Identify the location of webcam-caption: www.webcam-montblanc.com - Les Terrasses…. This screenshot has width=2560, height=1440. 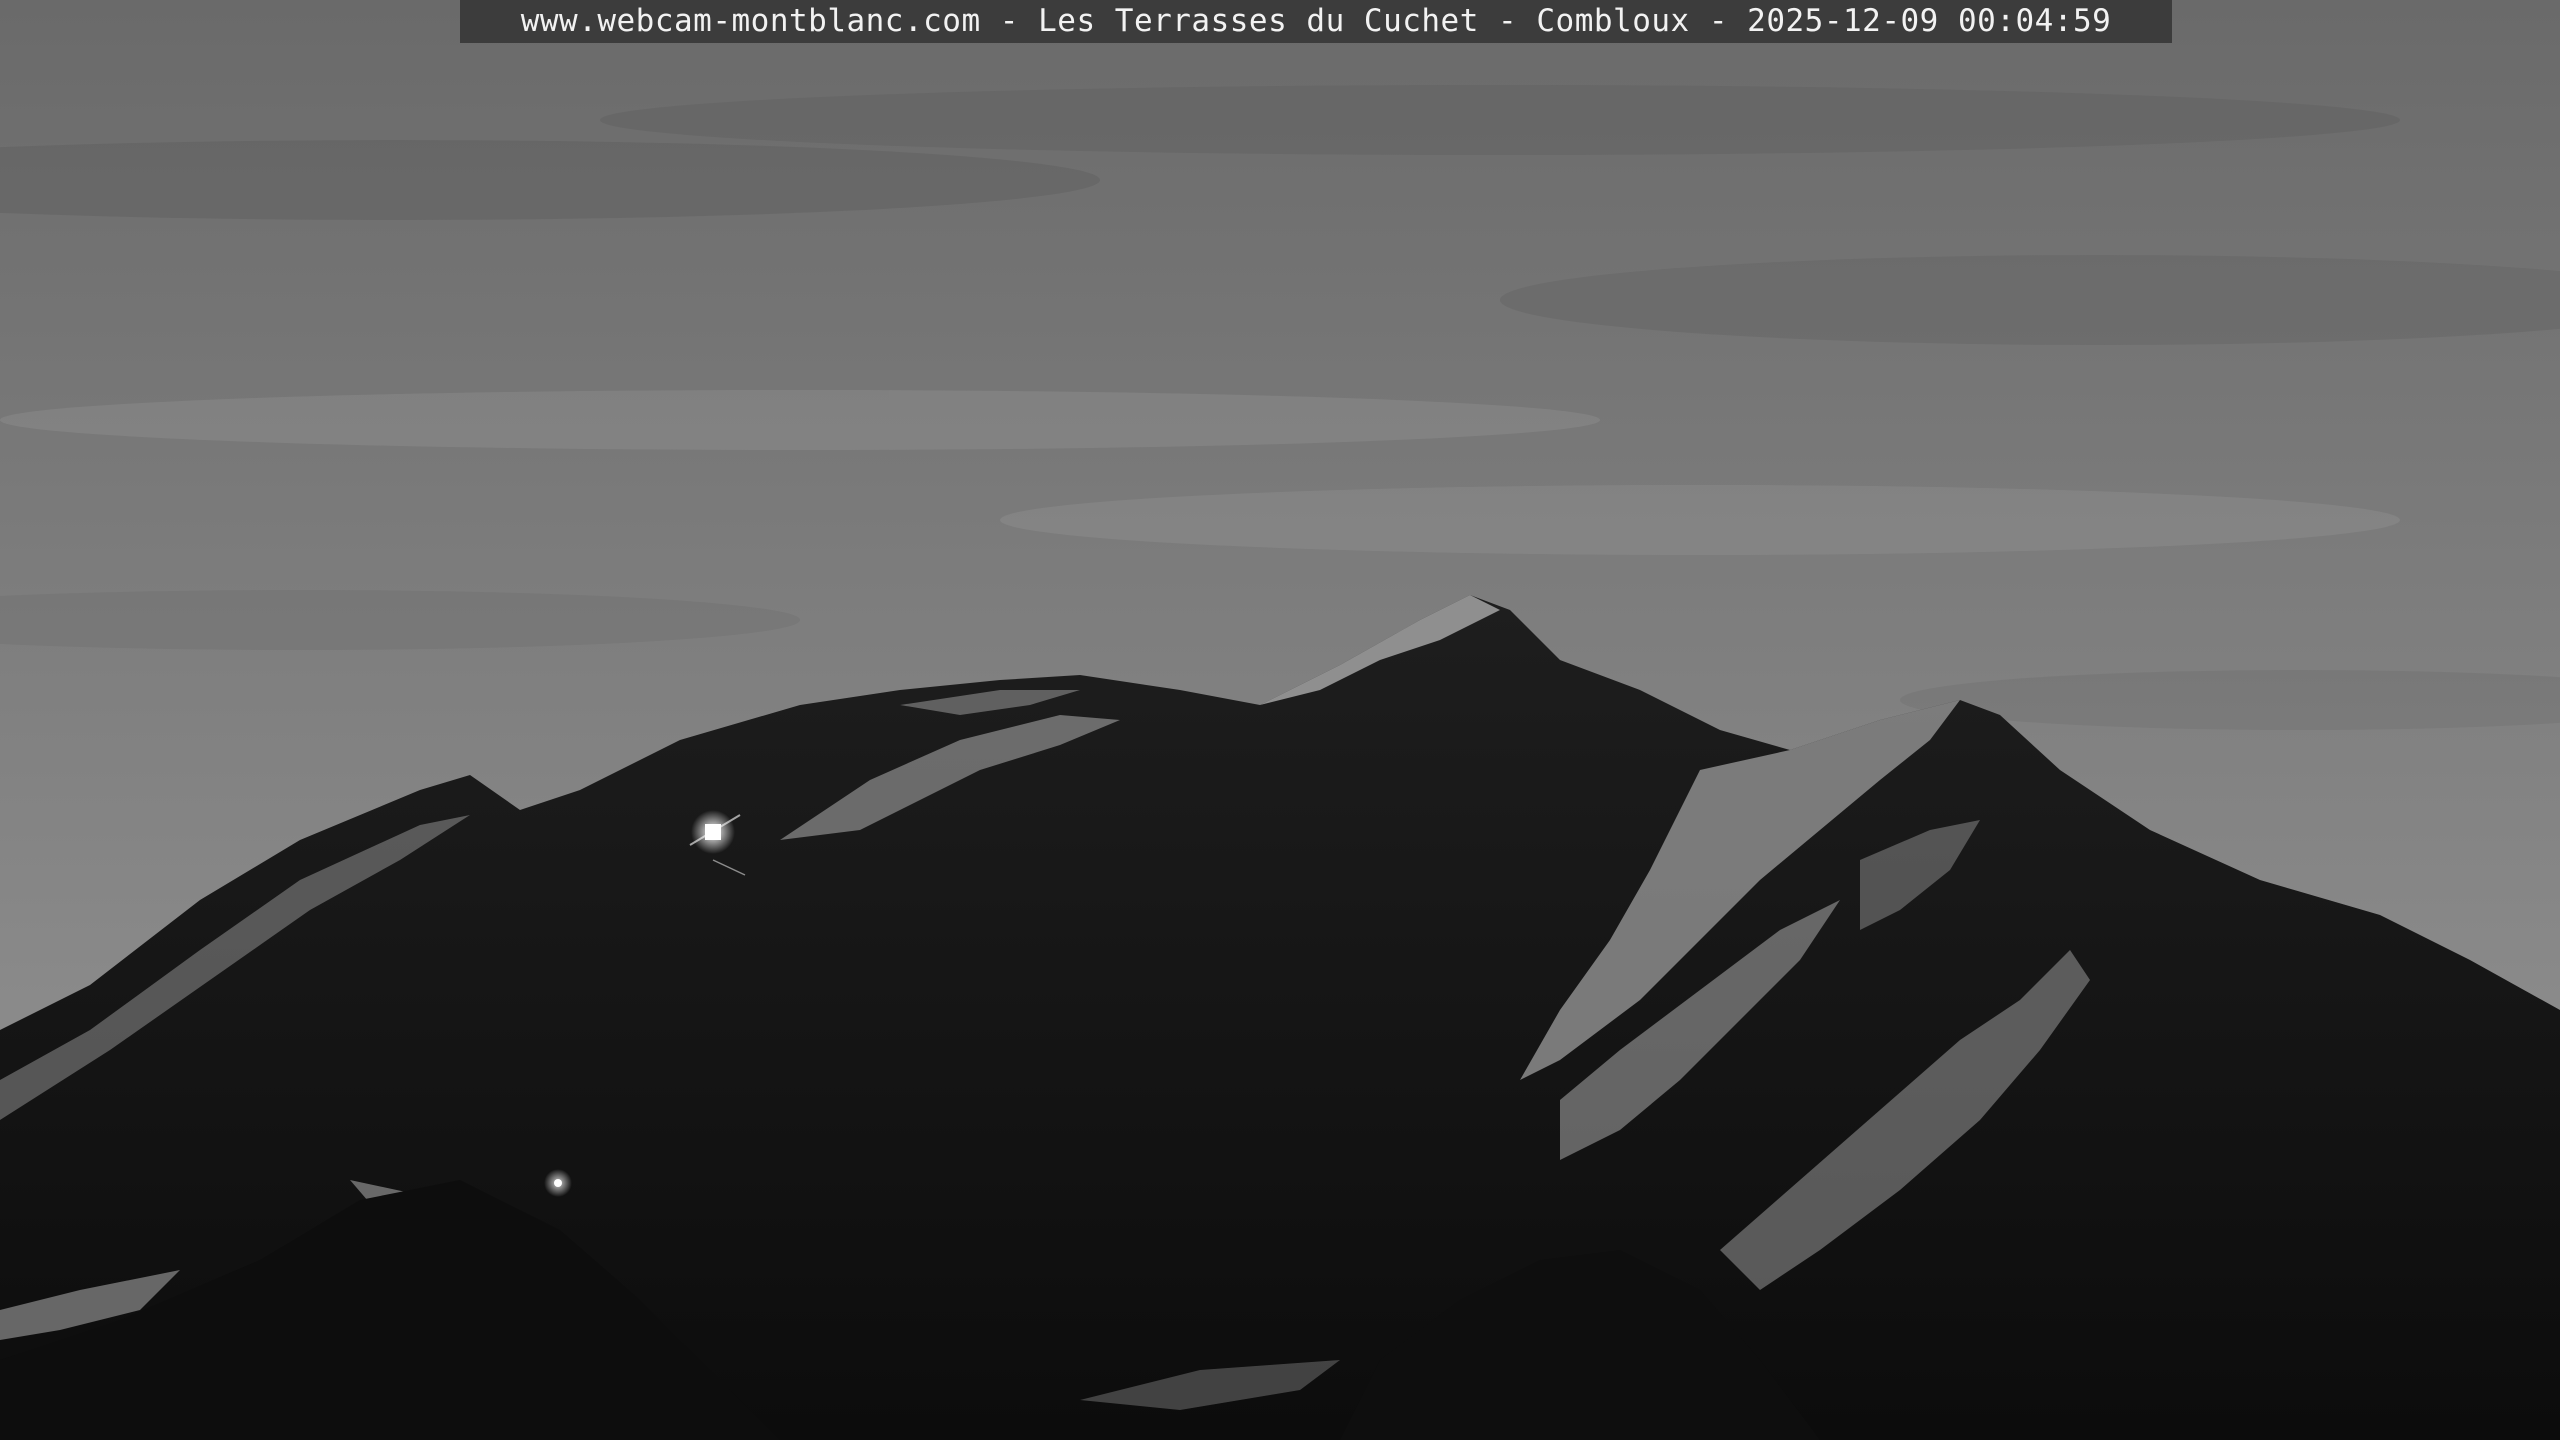
(1316, 21).